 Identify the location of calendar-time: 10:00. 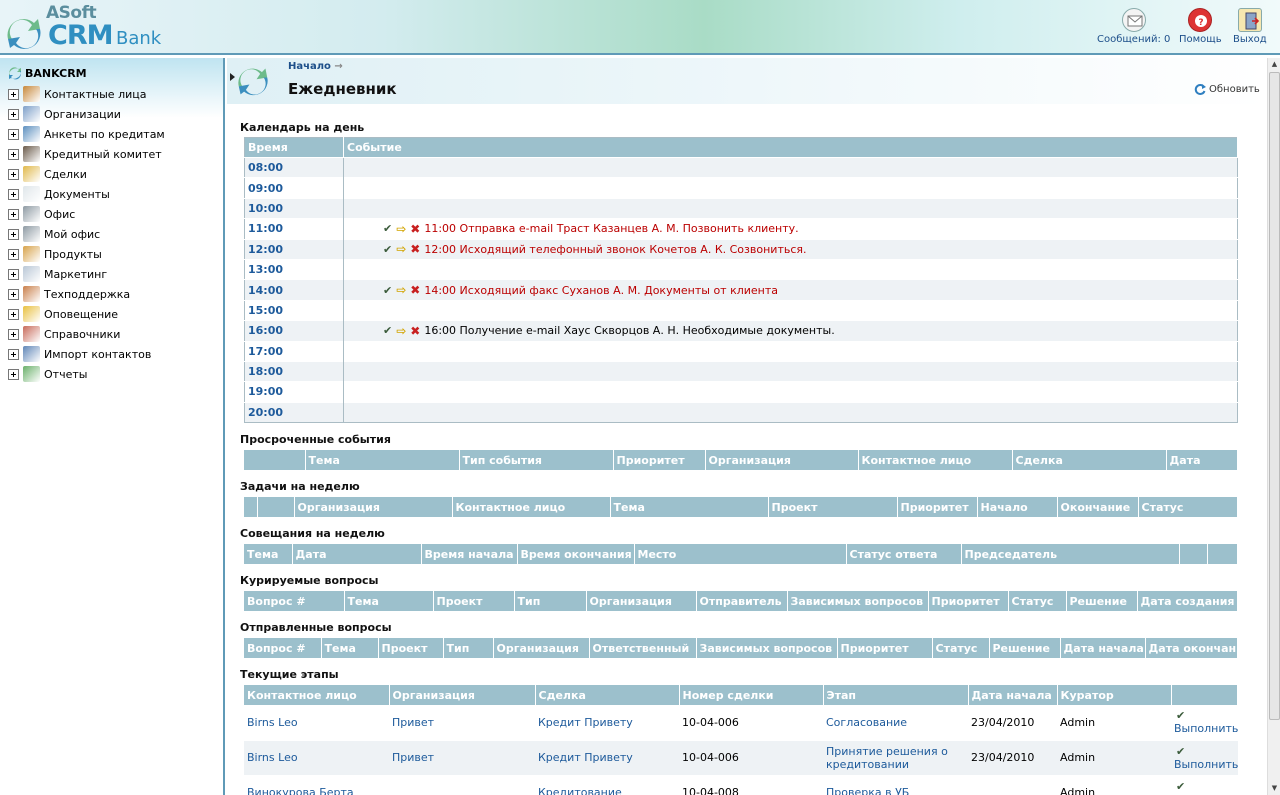
(294, 208).